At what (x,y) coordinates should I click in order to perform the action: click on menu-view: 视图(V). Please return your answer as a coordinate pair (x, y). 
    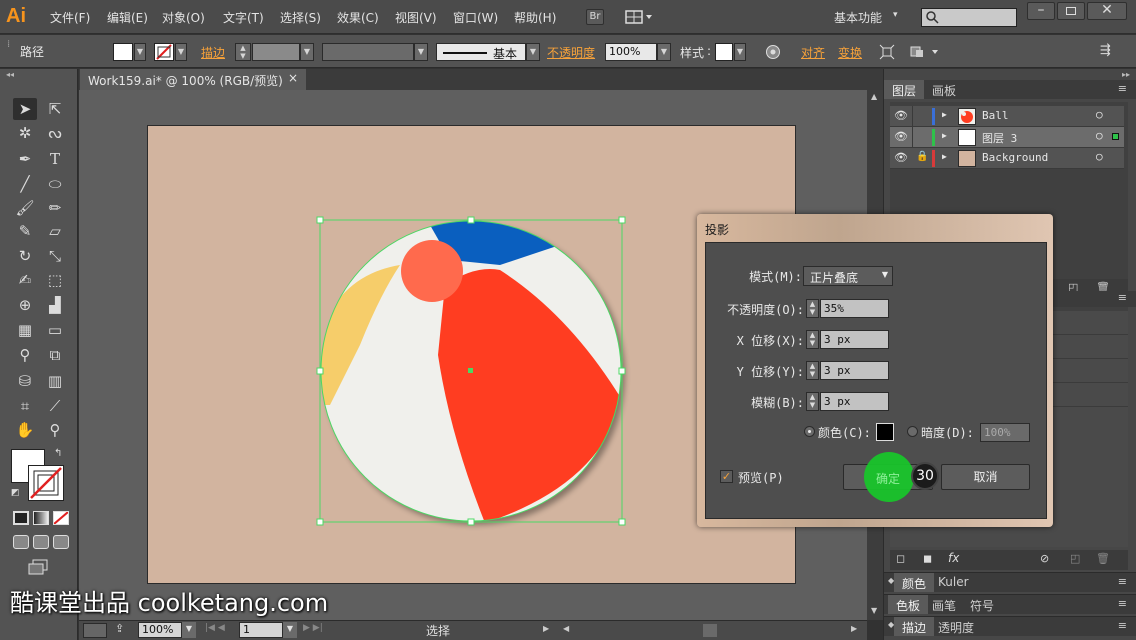
    Looking at the image, I should click on (416, 17).